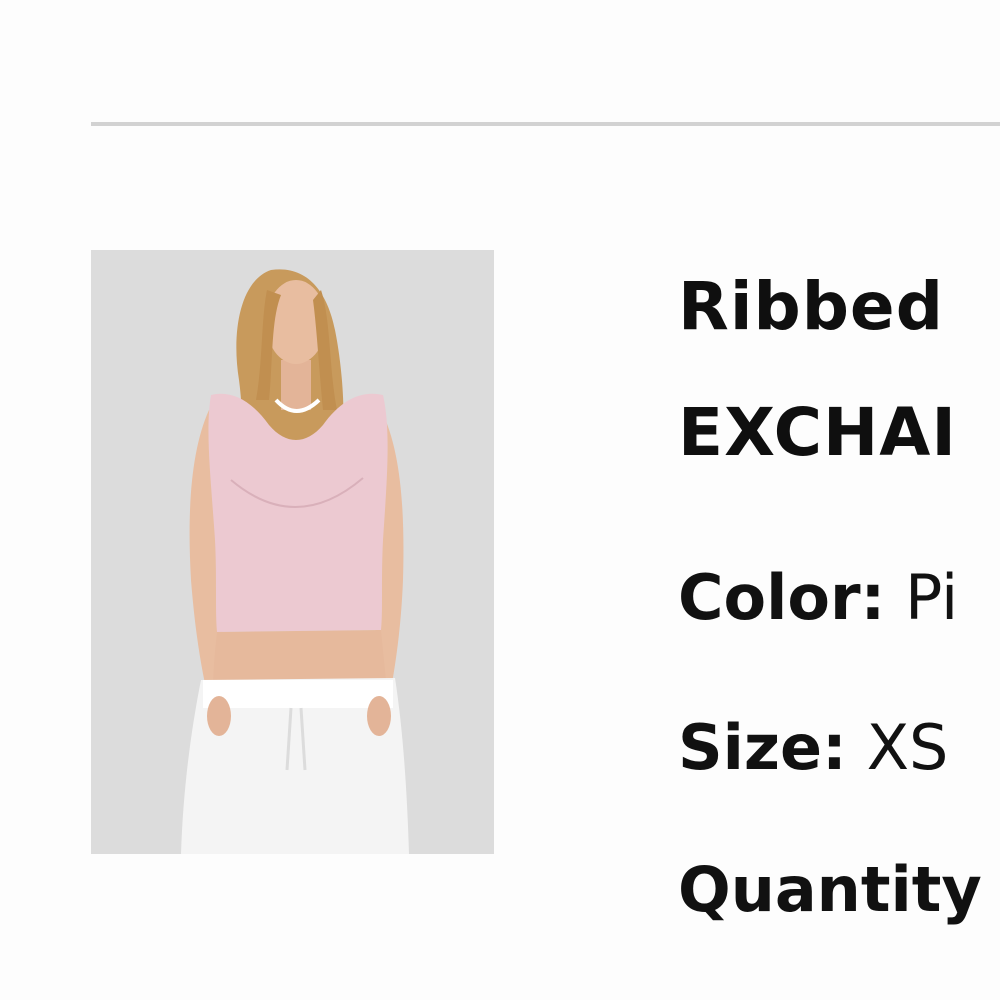 This screenshot has width=1000, height=1000. I want to click on product-title-line-2: EXCHAI, so click(817, 433).